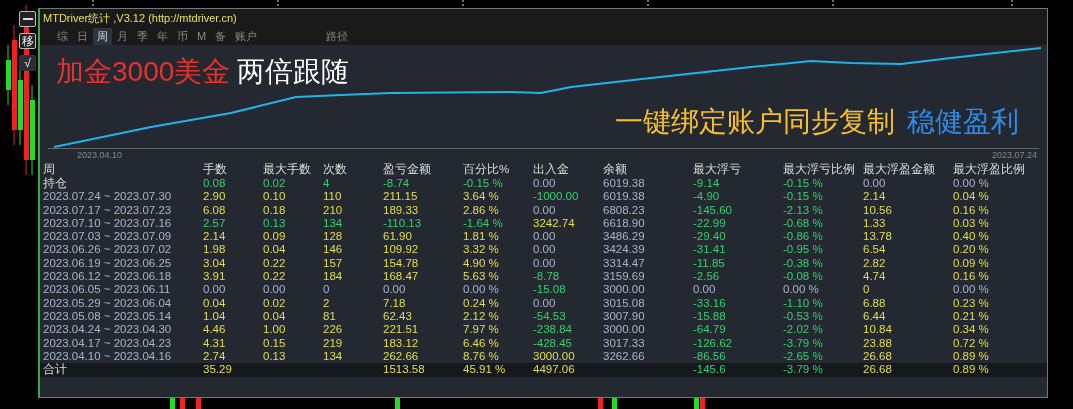 The width and height of the screenshot is (1073, 409). What do you see at coordinates (710, 330) in the screenshot?
I see `table-cell-text: -64.79` at bounding box center [710, 330].